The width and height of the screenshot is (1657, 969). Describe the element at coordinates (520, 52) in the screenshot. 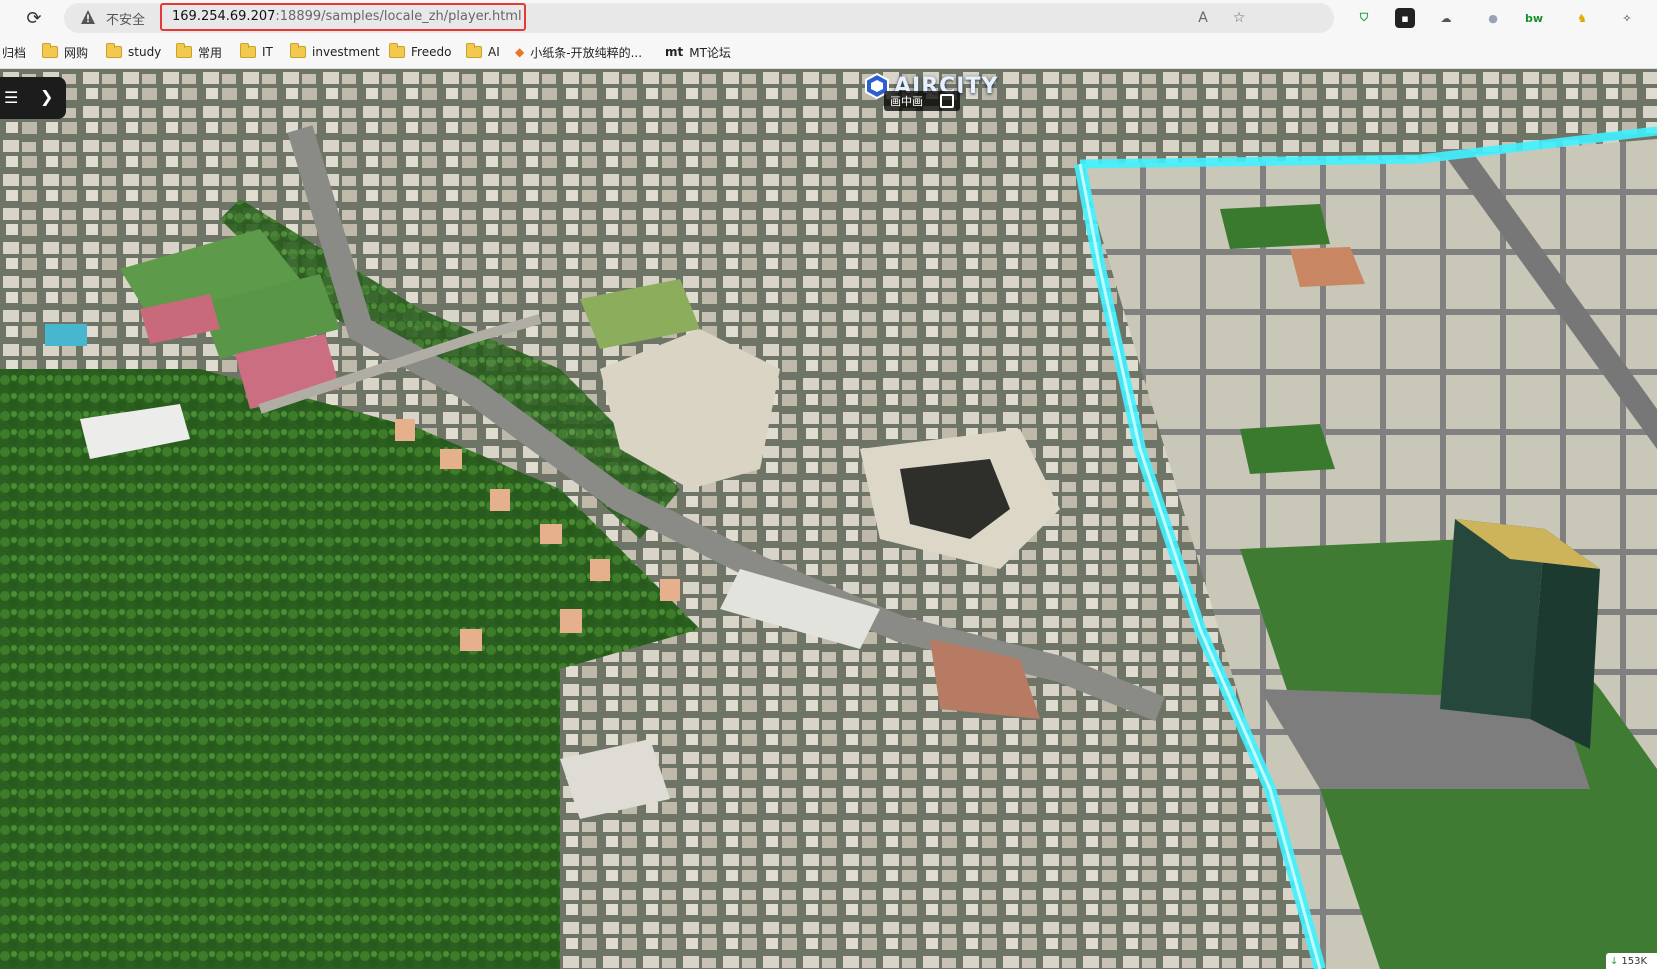

I see `fox-icon: ◆` at that location.